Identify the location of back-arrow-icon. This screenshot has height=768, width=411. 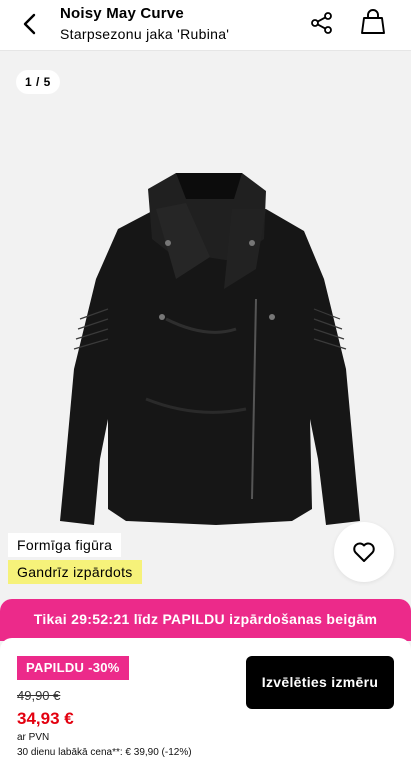
(29, 24).